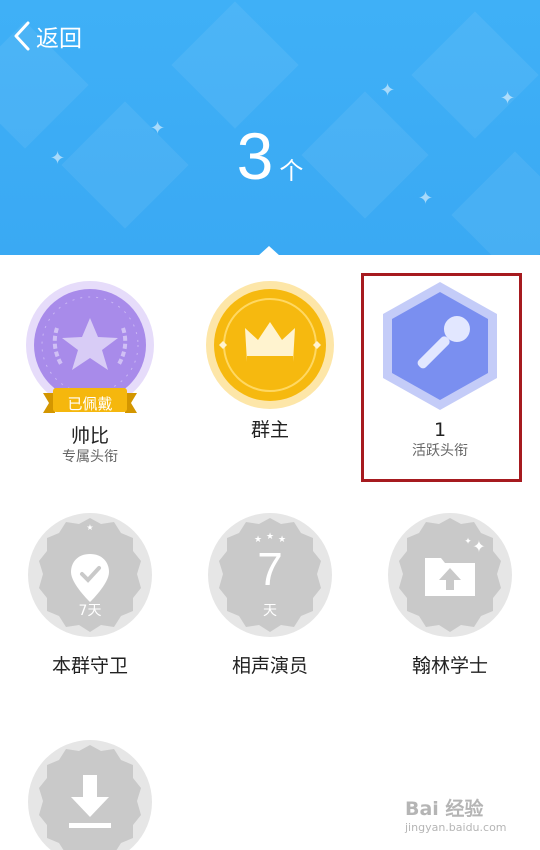 Image resolution: width=540 pixels, height=850 pixels. I want to click on watermark-url: jingyan.baidu.com, so click(456, 827).